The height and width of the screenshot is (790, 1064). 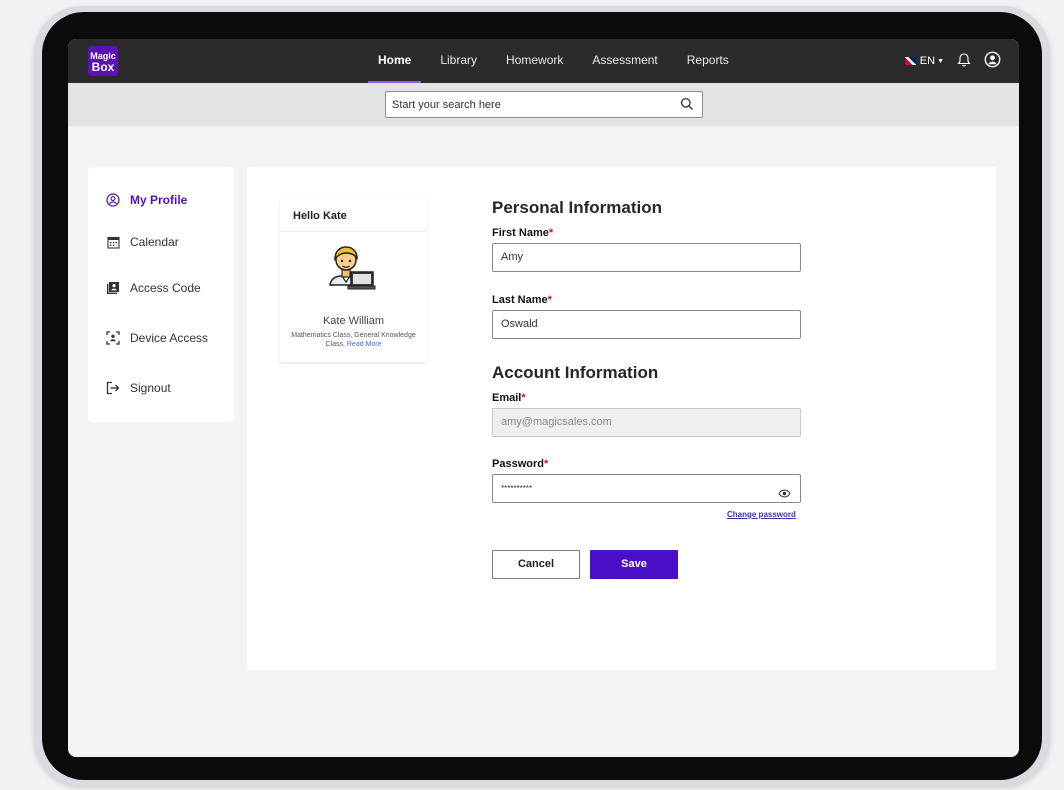 I want to click on first-name-label: First Name*, so click(x=522, y=233).